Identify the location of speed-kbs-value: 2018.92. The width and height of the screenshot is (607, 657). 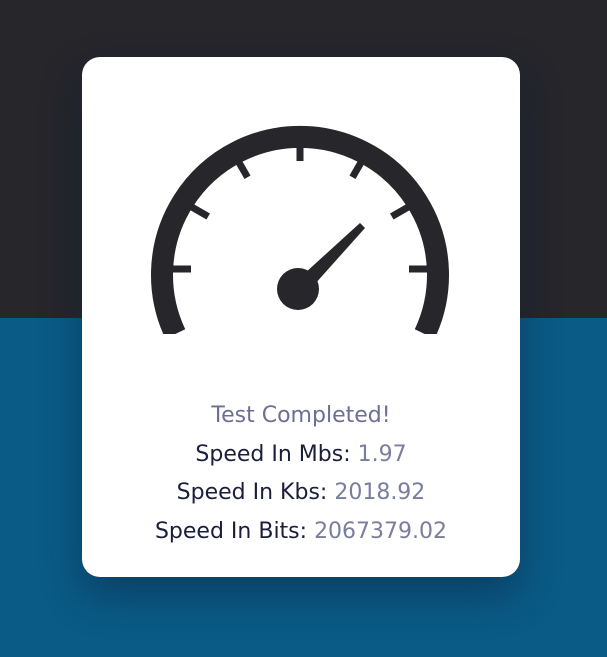
(380, 492).